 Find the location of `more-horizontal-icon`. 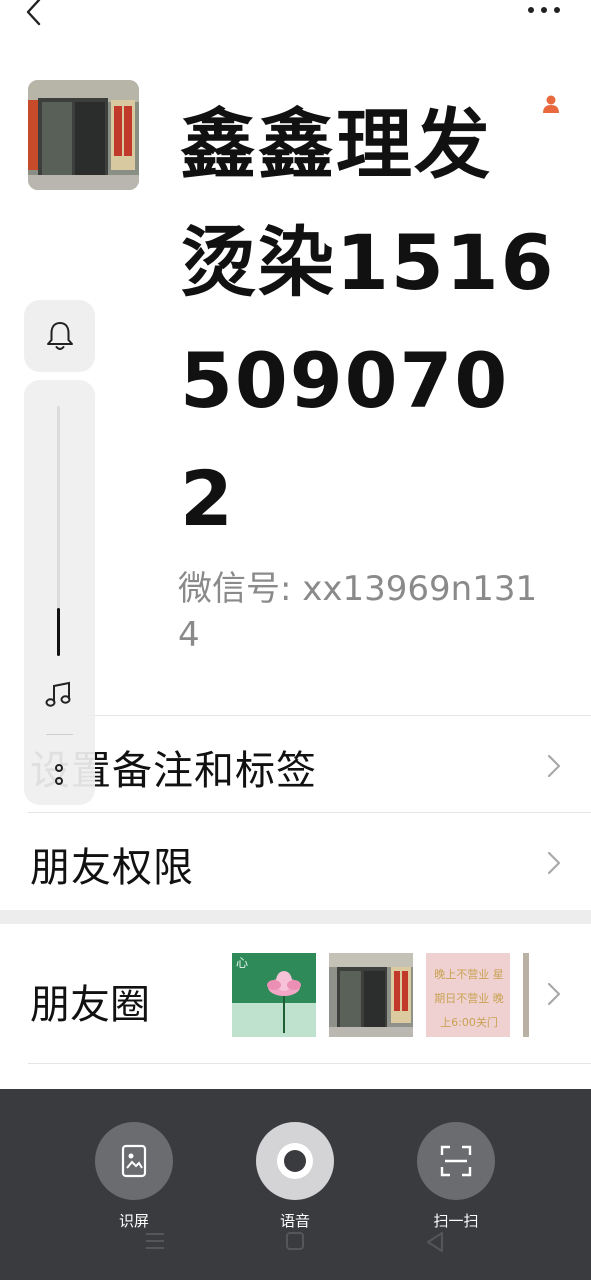

more-horizontal-icon is located at coordinates (544, 10).